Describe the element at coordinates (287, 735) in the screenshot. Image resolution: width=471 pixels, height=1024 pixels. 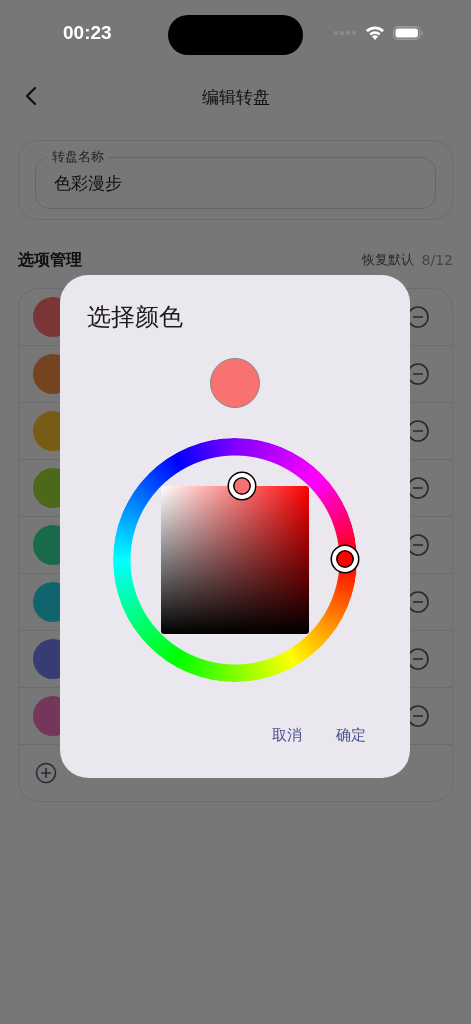
I see `cancel-button: 取消` at that location.